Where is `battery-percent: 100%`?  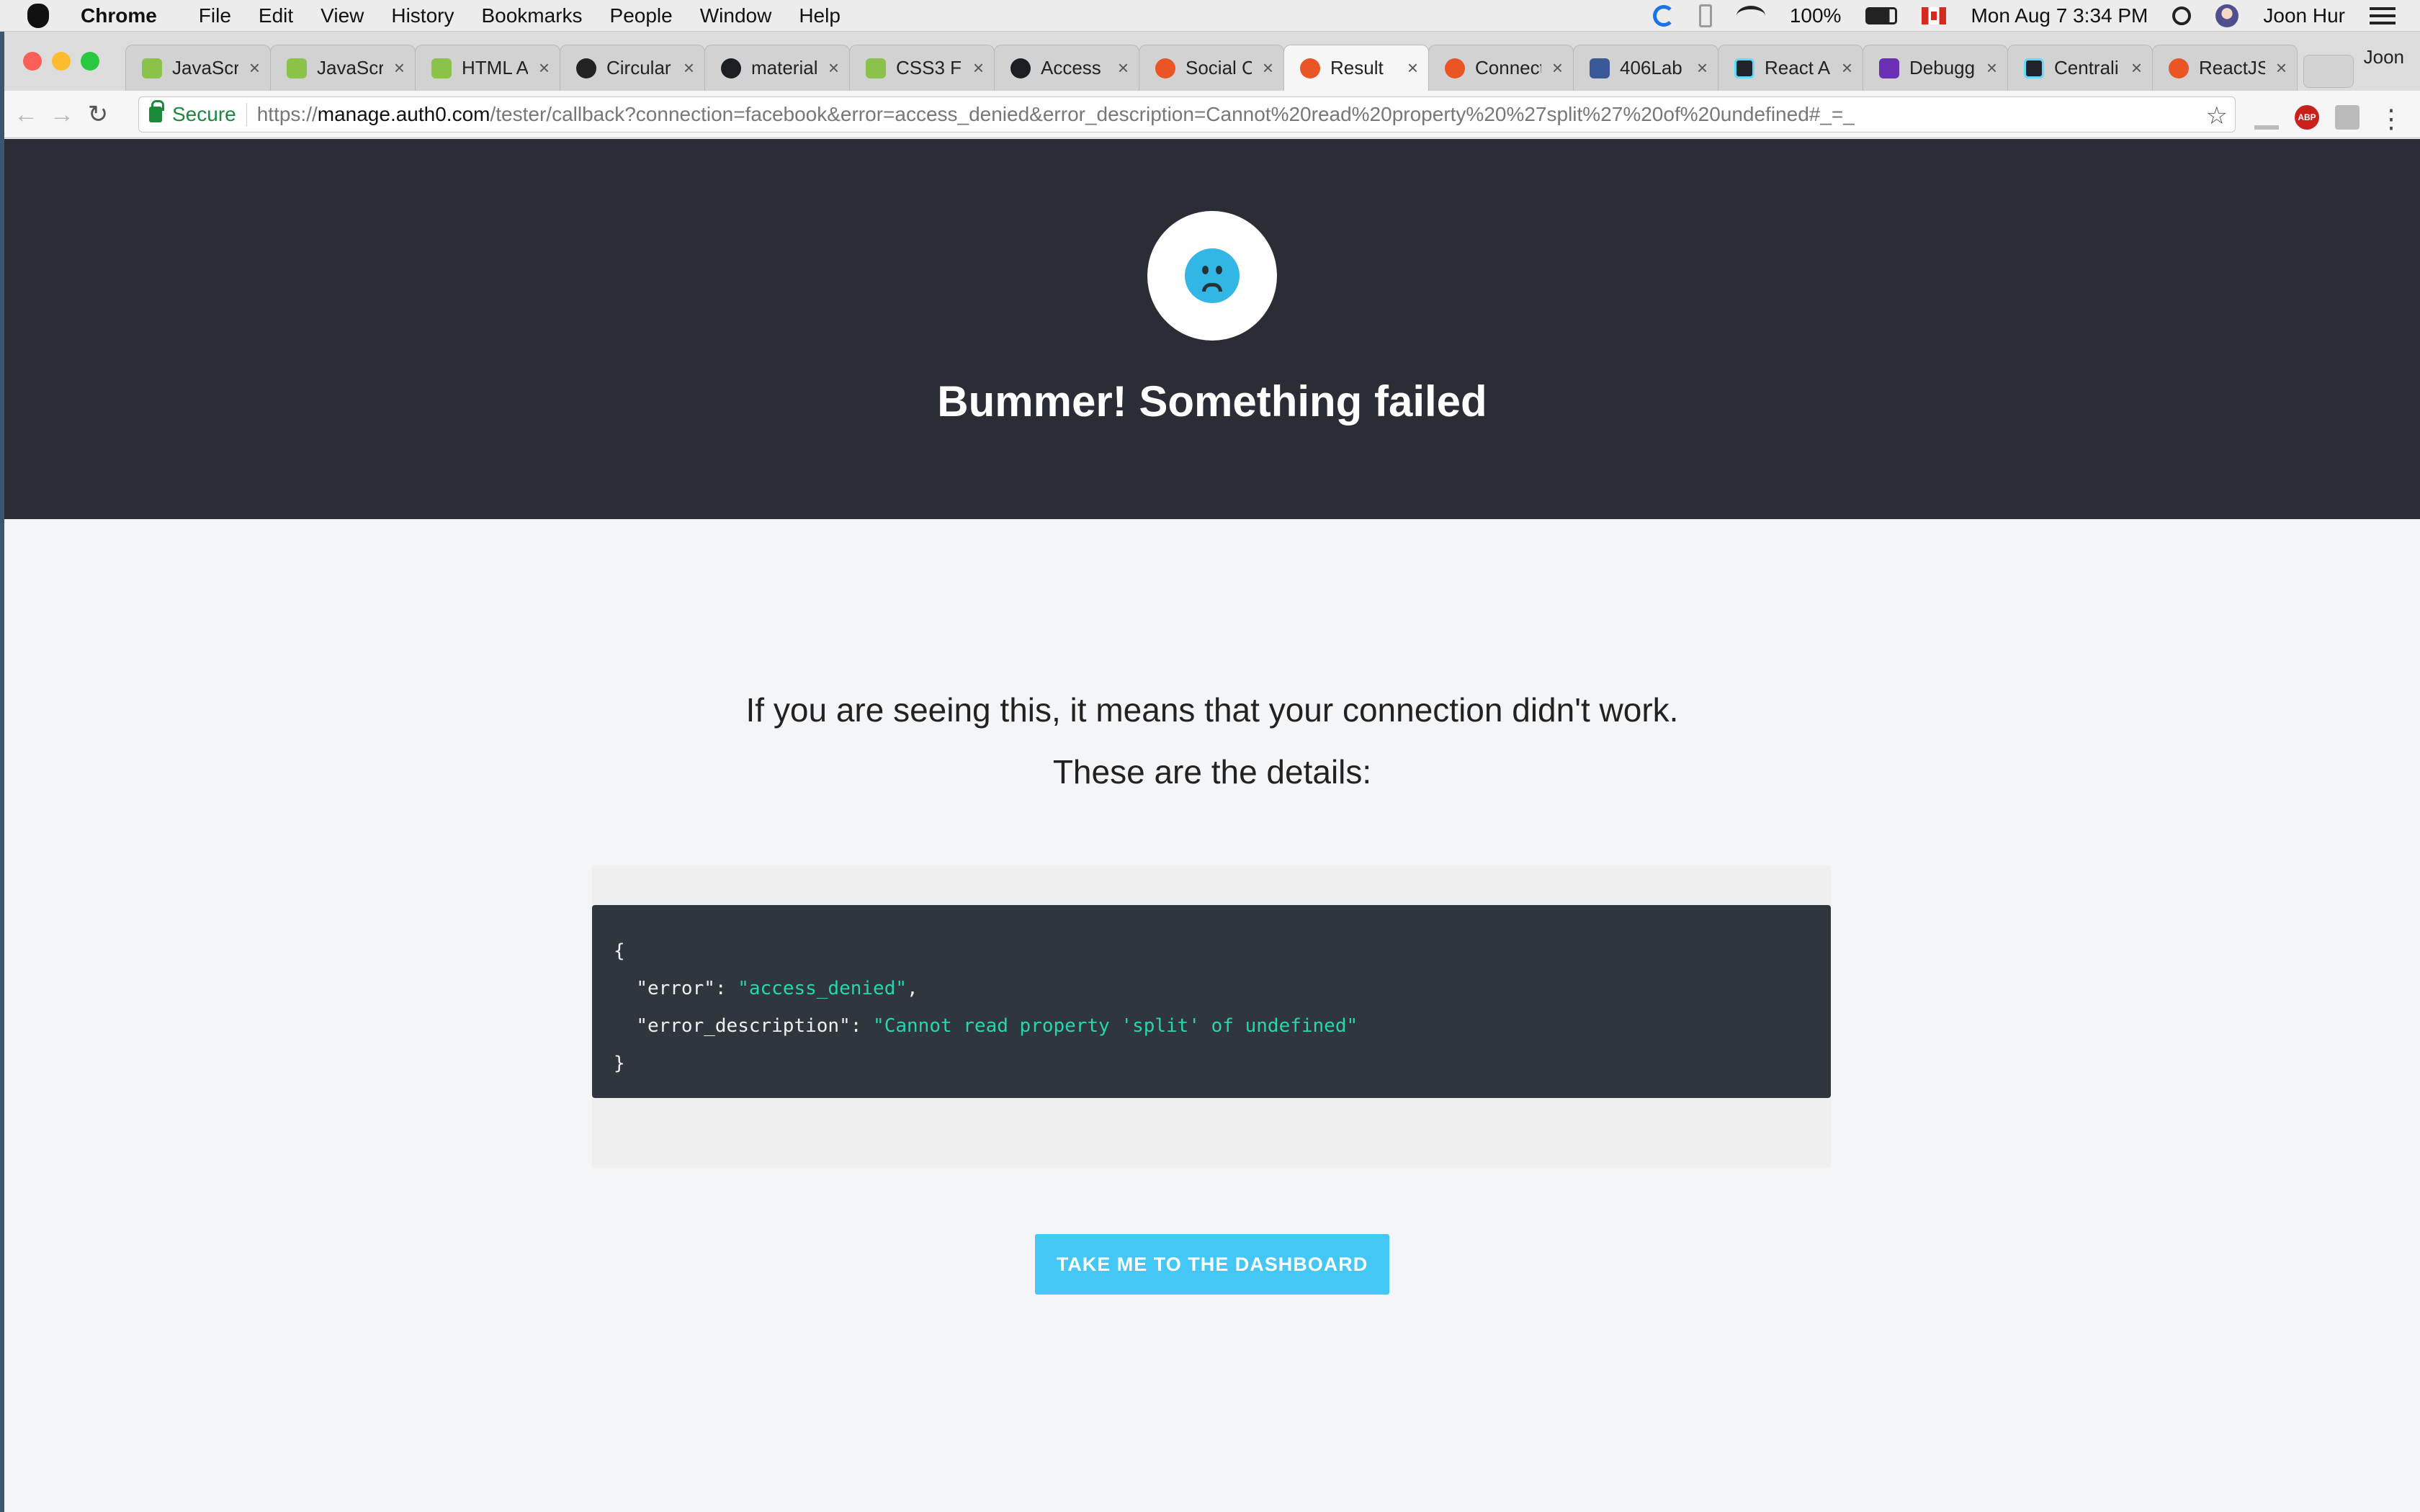 battery-percent: 100% is located at coordinates (1815, 15).